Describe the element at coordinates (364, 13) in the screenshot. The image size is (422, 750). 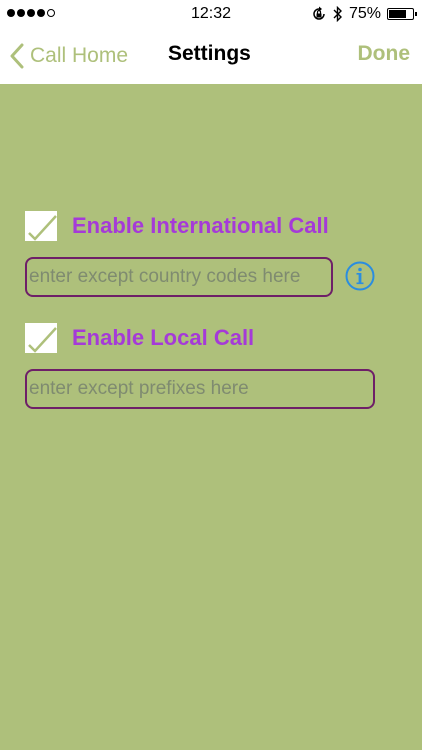
I see `battery-percentage: 75%` at that location.